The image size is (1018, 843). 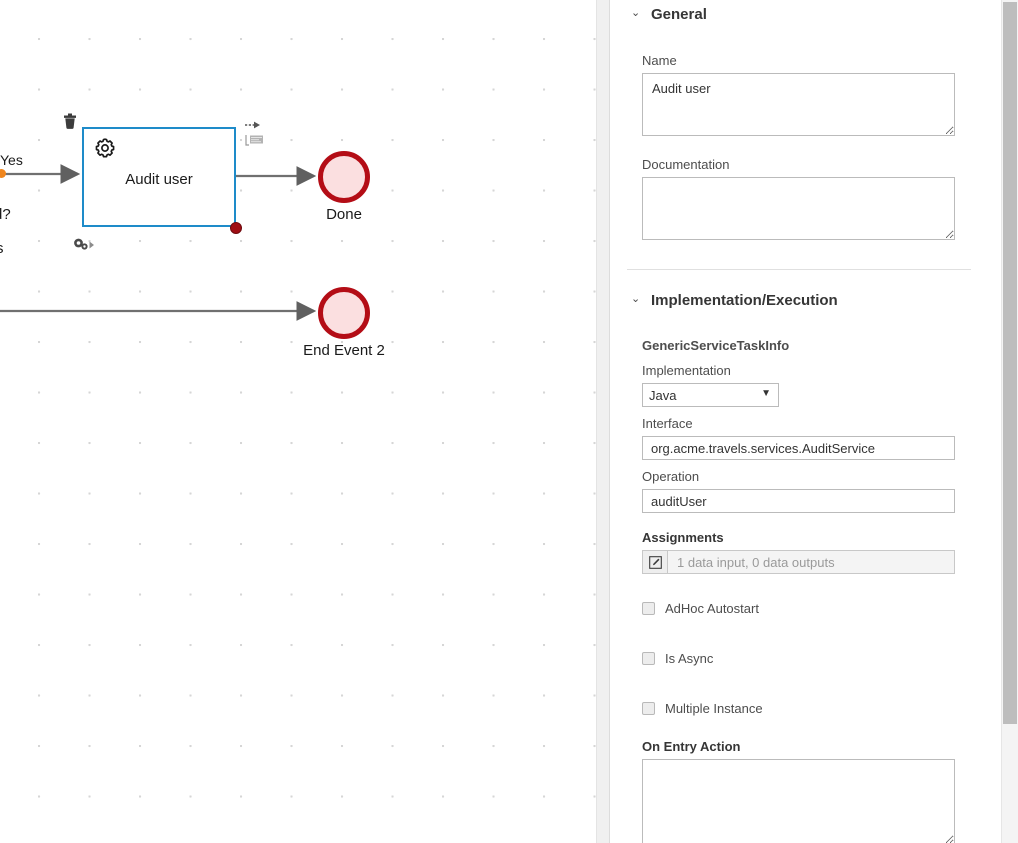 What do you see at coordinates (236, 228) in the screenshot?
I see `resize-handle` at bounding box center [236, 228].